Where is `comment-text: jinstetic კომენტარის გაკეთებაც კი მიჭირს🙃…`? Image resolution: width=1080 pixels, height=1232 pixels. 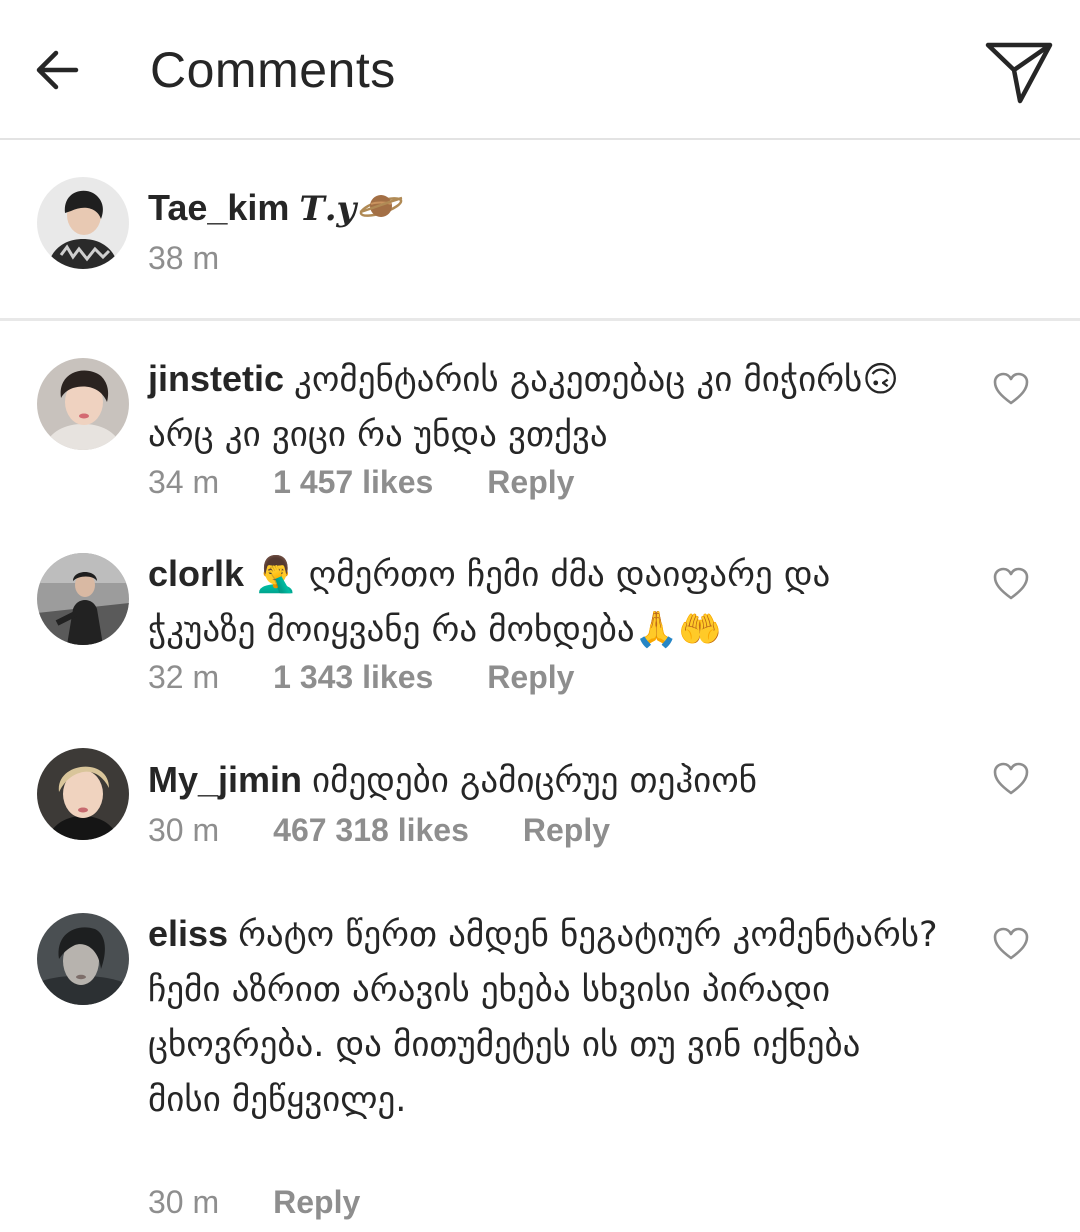
comment-text: jinstetic კომენტარის გაკეთებაც კი მიჭირს🙃… is located at coordinates (543, 407).